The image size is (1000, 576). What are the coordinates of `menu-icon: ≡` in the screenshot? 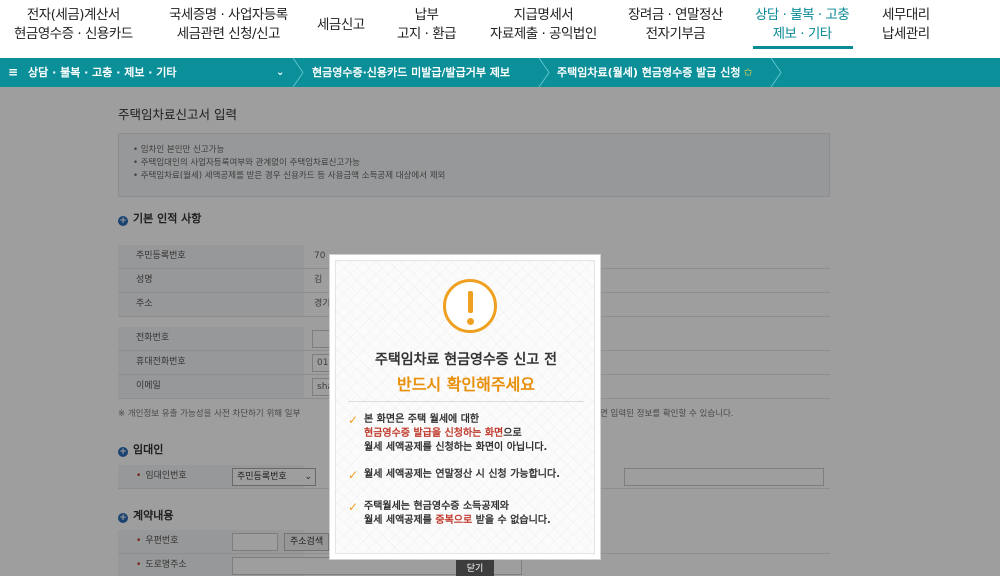 It's located at (13, 72).